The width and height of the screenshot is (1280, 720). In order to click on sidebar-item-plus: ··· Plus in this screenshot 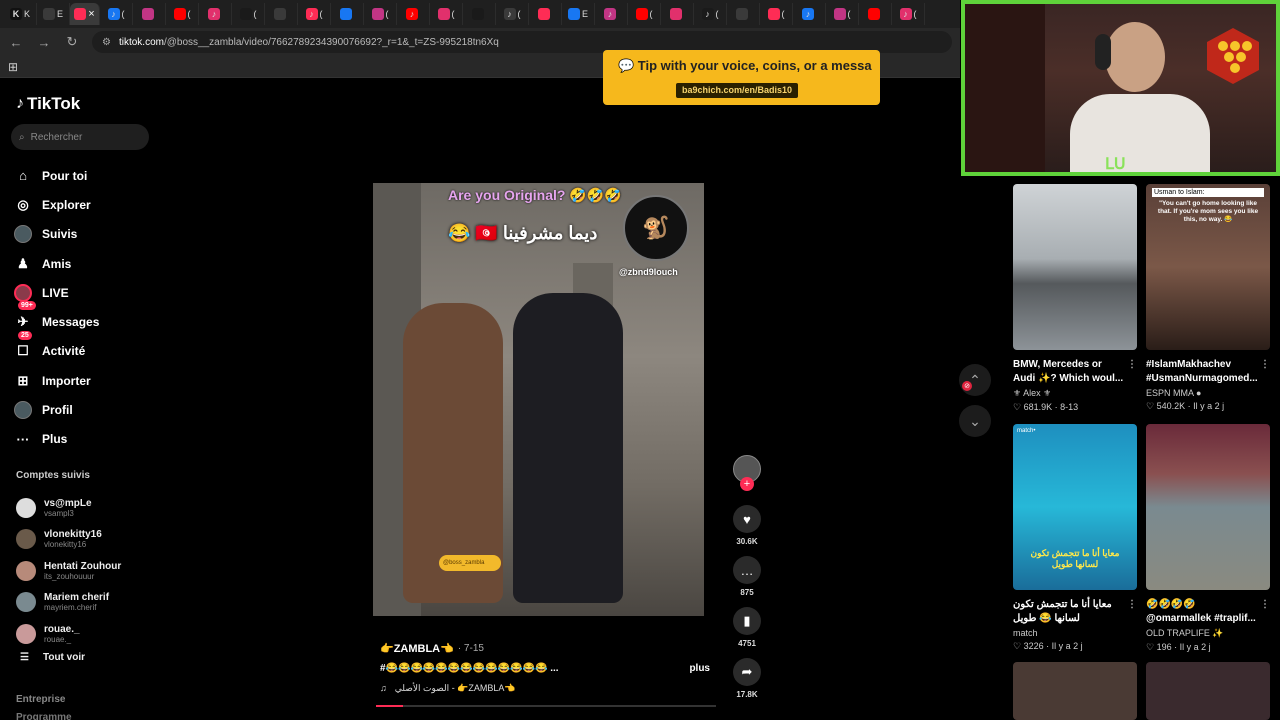, I will do `click(56, 439)`.